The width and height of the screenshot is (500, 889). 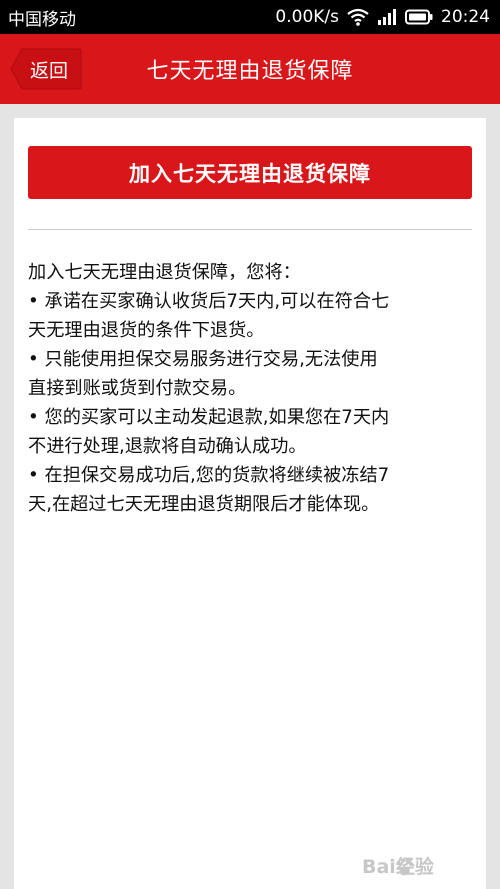 What do you see at coordinates (204, 504) in the screenshot?
I see `info-line: 天,在超过七天无理由退货期限后才能体现。` at bounding box center [204, 504].